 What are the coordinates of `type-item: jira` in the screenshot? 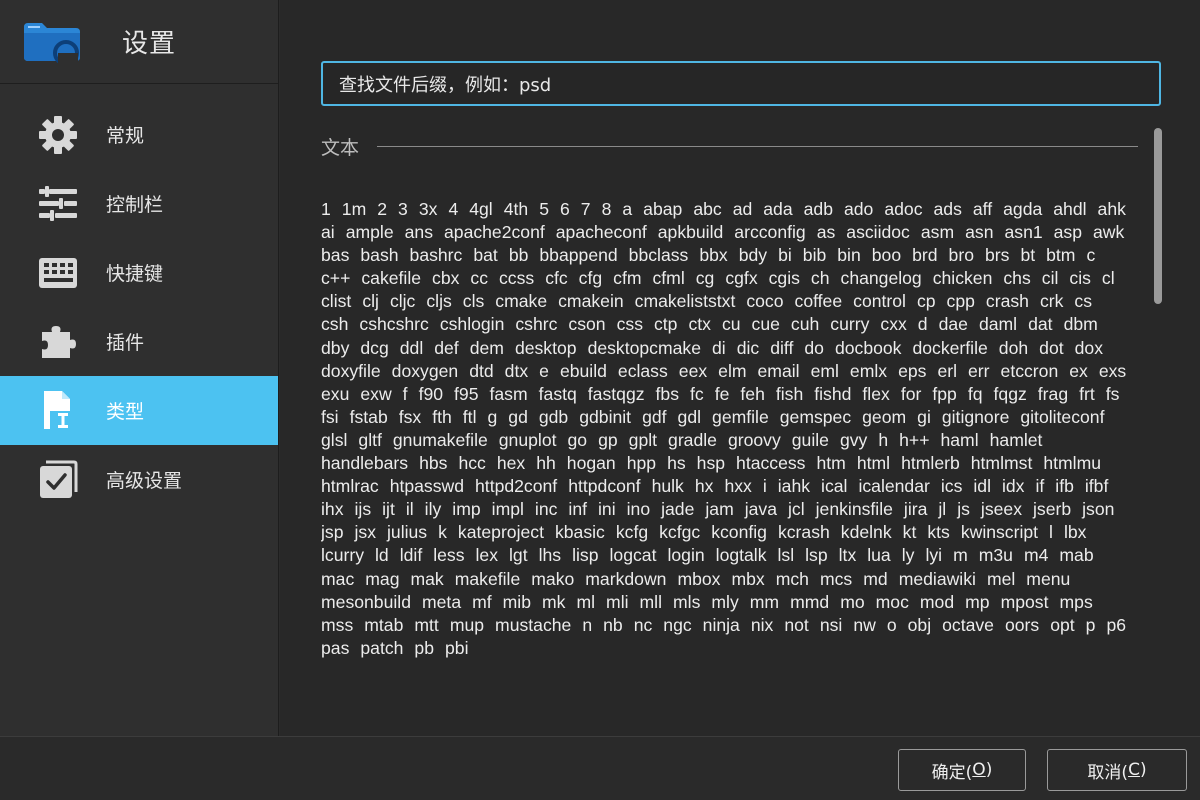 It's located at (915, 509).